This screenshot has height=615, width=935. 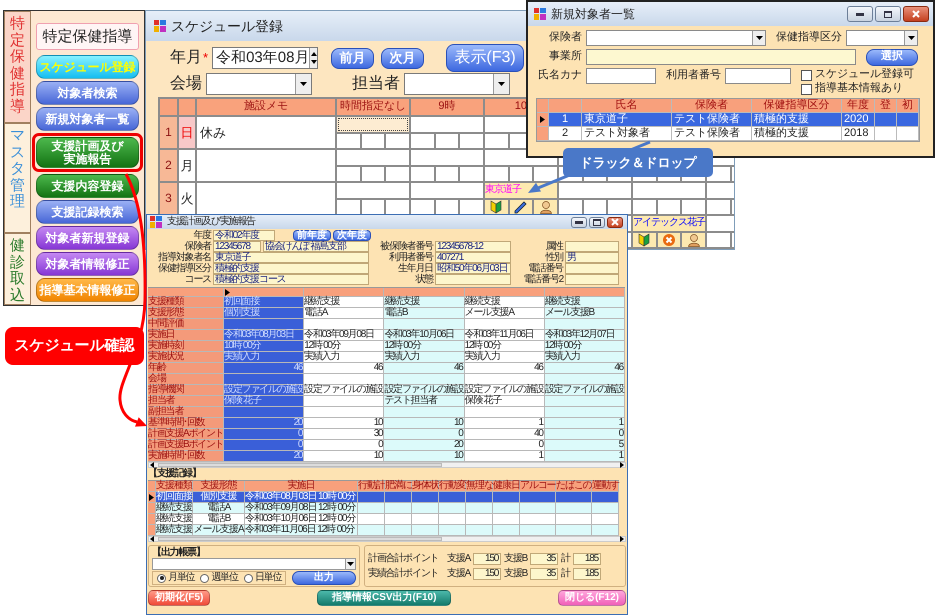 What do you see at coordinates (593, 14) in the screenshot?
I see `window-title: 新規対象者一覧` at bounding box center [593, 14].